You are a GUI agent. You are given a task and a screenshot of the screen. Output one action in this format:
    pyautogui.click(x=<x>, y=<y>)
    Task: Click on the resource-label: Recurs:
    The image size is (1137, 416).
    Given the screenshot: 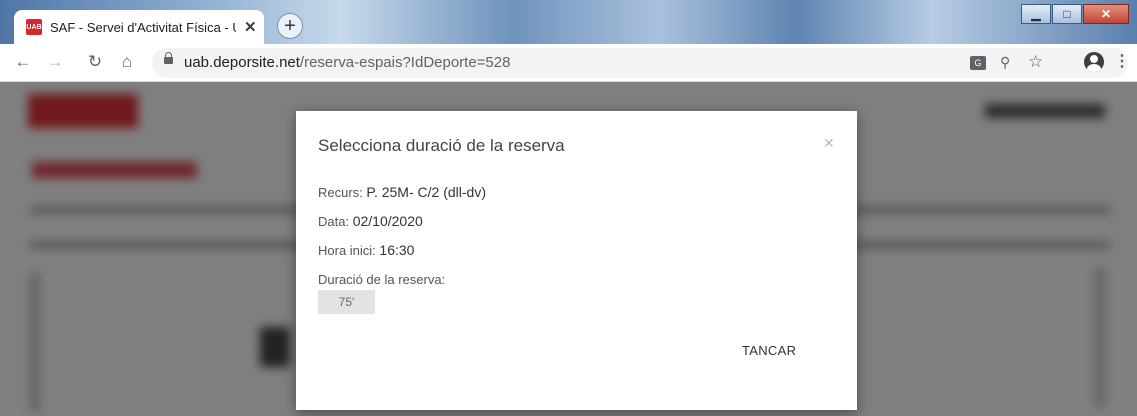 What is the action you would take?
    pyautogui.click(x=340, y=192)
    